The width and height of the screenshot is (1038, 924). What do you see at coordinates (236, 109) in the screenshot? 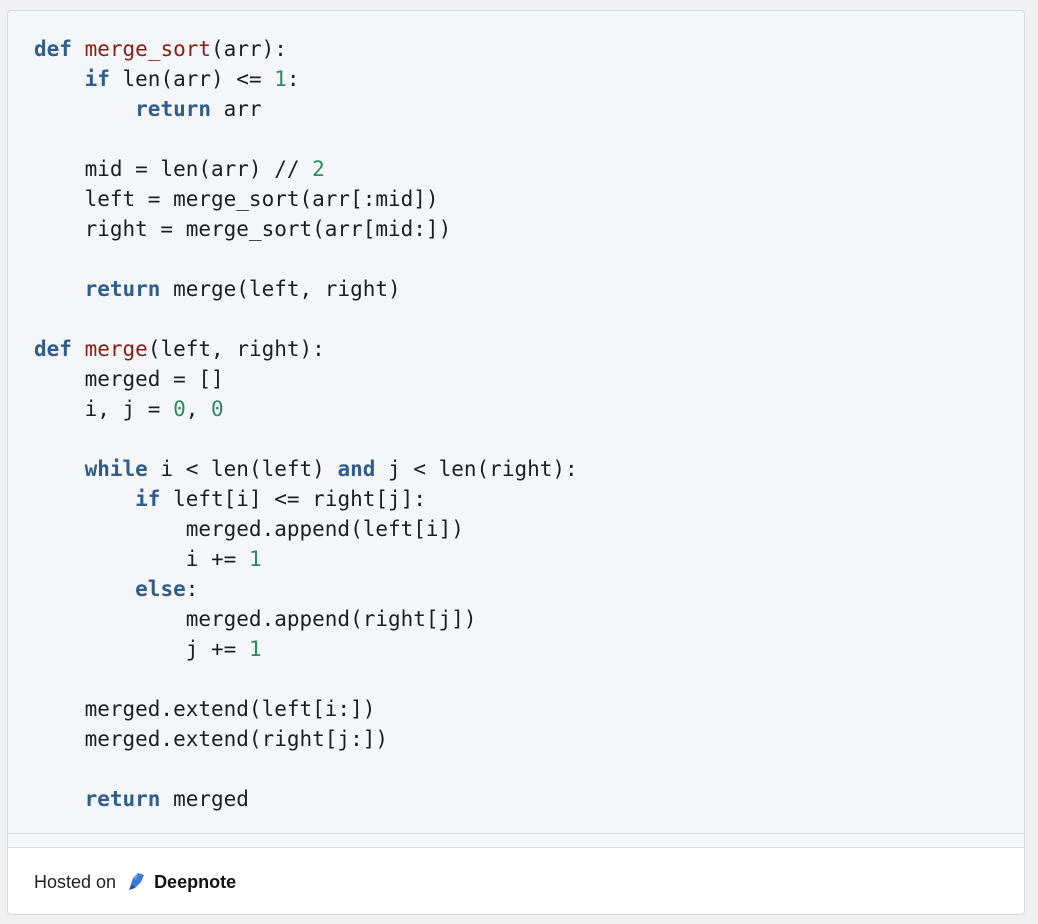
I see `code-token: arr` at bounding box center [236, 109].